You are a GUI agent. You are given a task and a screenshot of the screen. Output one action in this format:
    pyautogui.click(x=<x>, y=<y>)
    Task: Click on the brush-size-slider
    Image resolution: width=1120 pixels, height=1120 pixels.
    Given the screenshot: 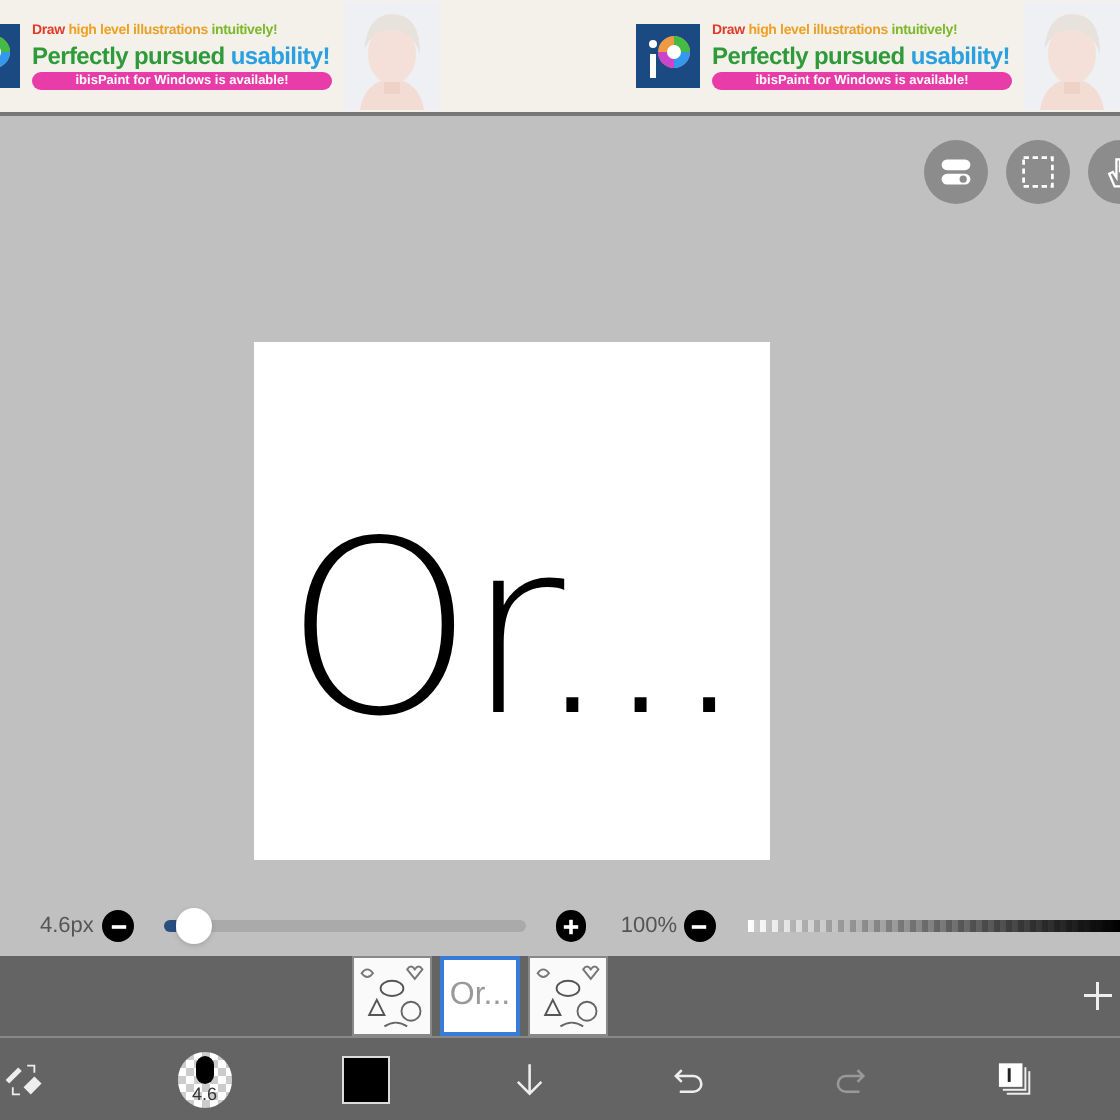 What is the action you would take?
    pyautogui.click(x=345, y=926)
    